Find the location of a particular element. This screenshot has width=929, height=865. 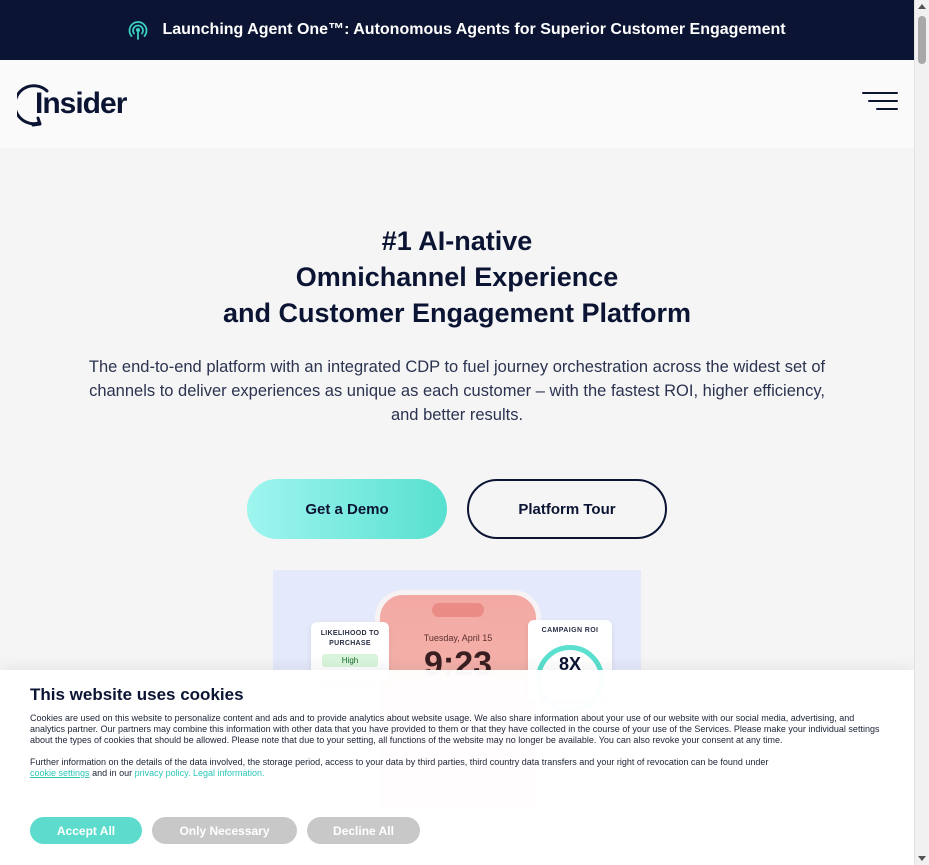

scroll-up-arrow-icon is located at coordinates (922, 6).